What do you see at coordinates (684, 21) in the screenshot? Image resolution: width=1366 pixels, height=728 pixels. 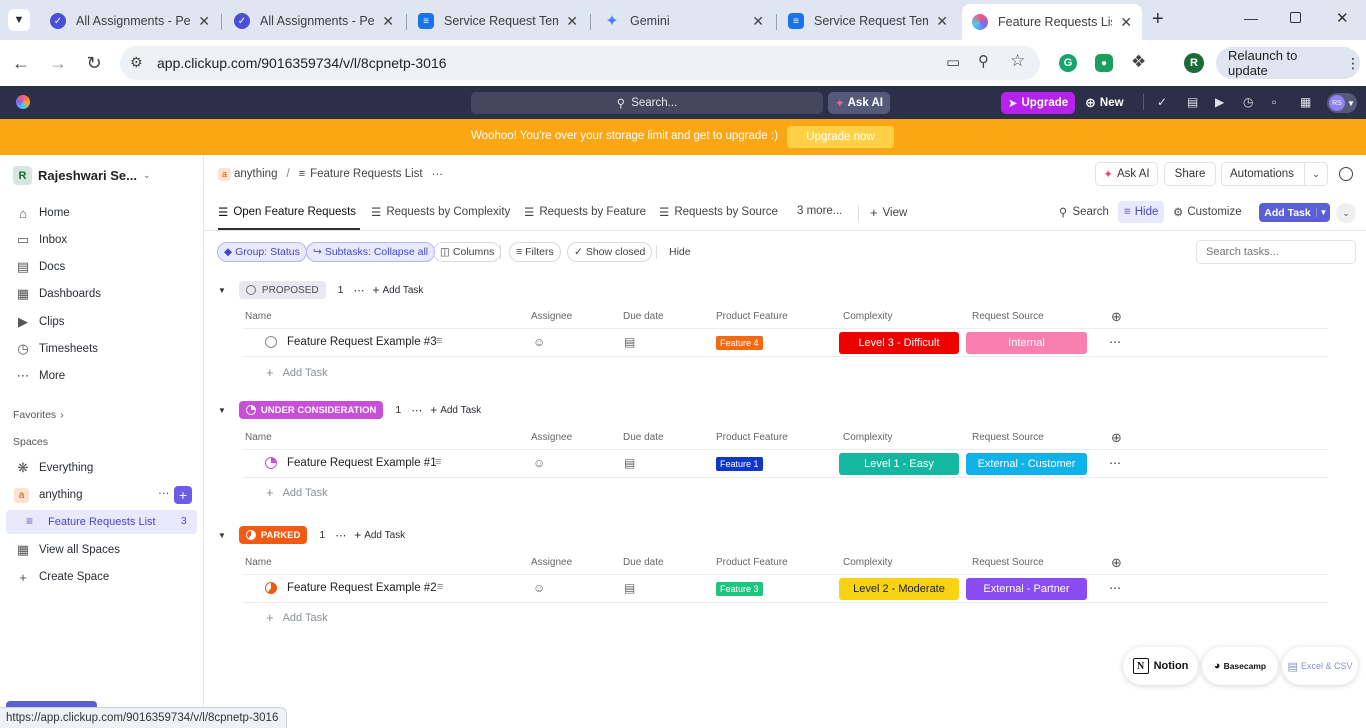 I see `browser-tab-4: ✦ Gemini ✕` at bounding box center [684, 21].